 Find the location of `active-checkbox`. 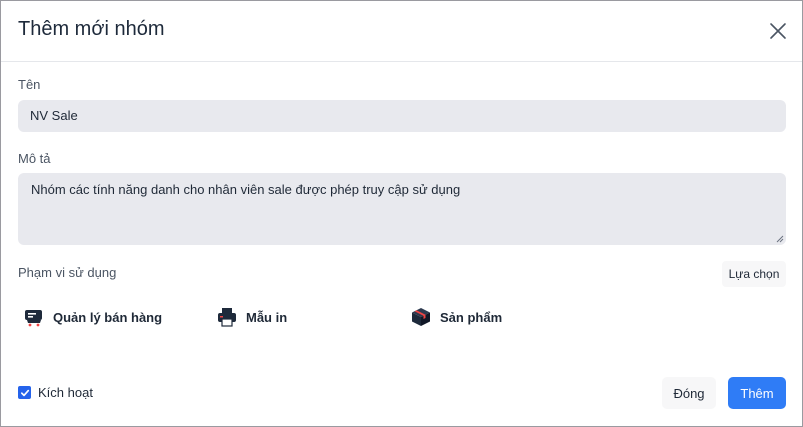

active-checkbox is located at coordinates (24, 392).